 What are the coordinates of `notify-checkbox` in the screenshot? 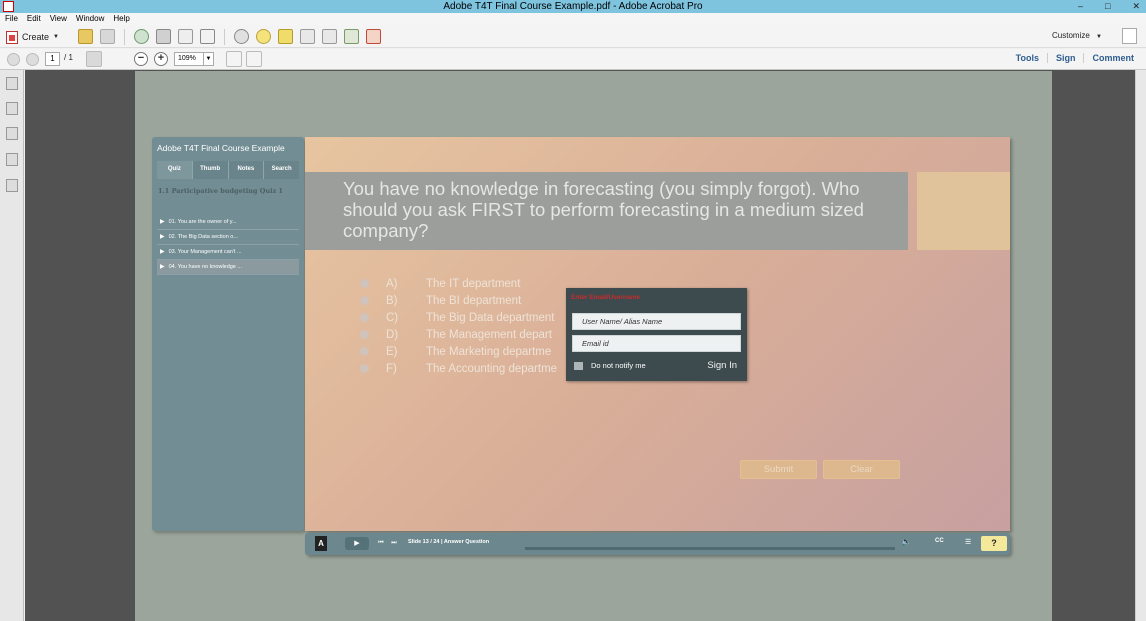 It's located at (578, 366).